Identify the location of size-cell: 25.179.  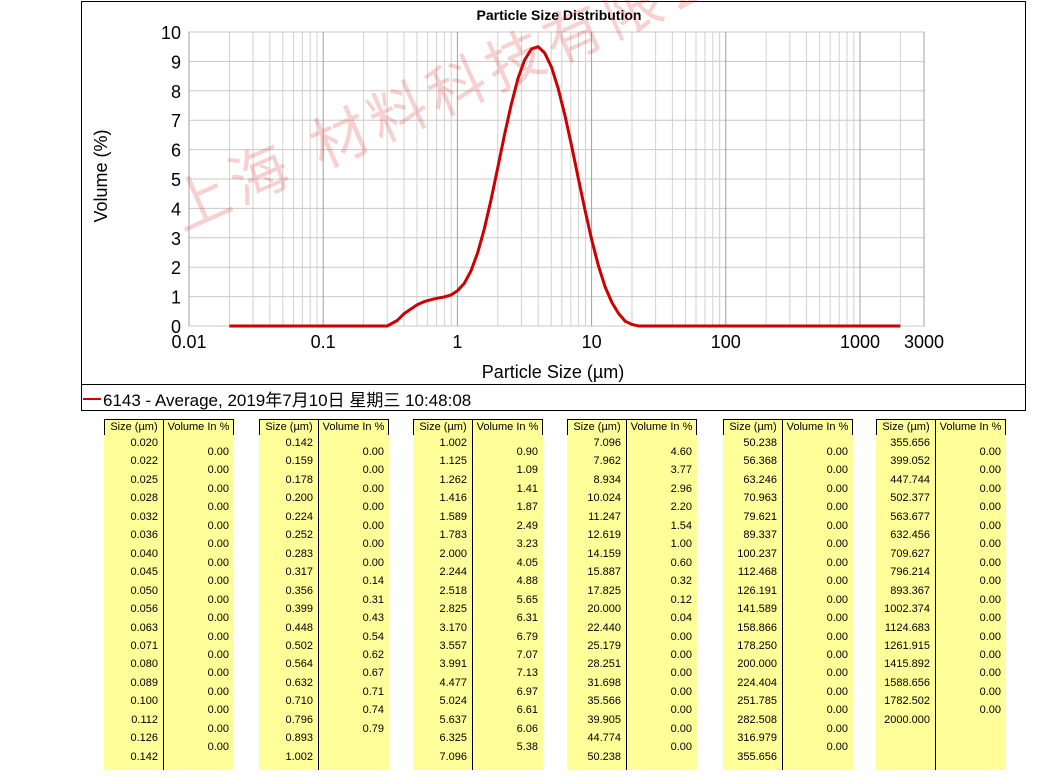
(604, 645).